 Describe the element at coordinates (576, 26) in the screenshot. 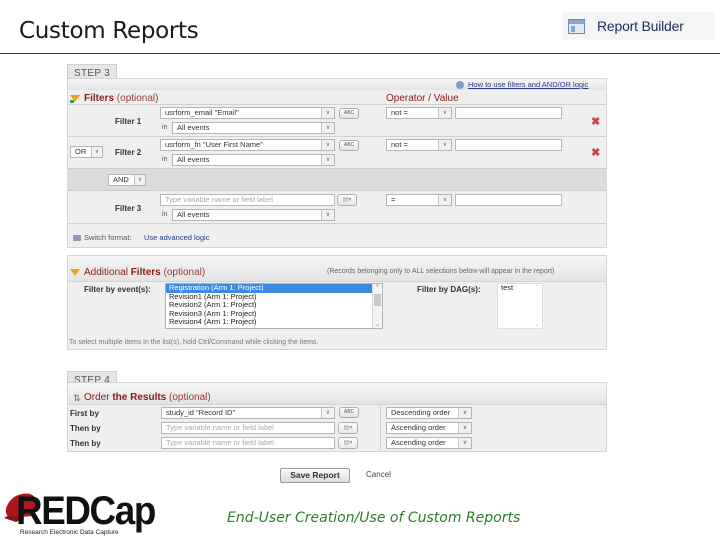

I see `report-builder-icon` at that location.